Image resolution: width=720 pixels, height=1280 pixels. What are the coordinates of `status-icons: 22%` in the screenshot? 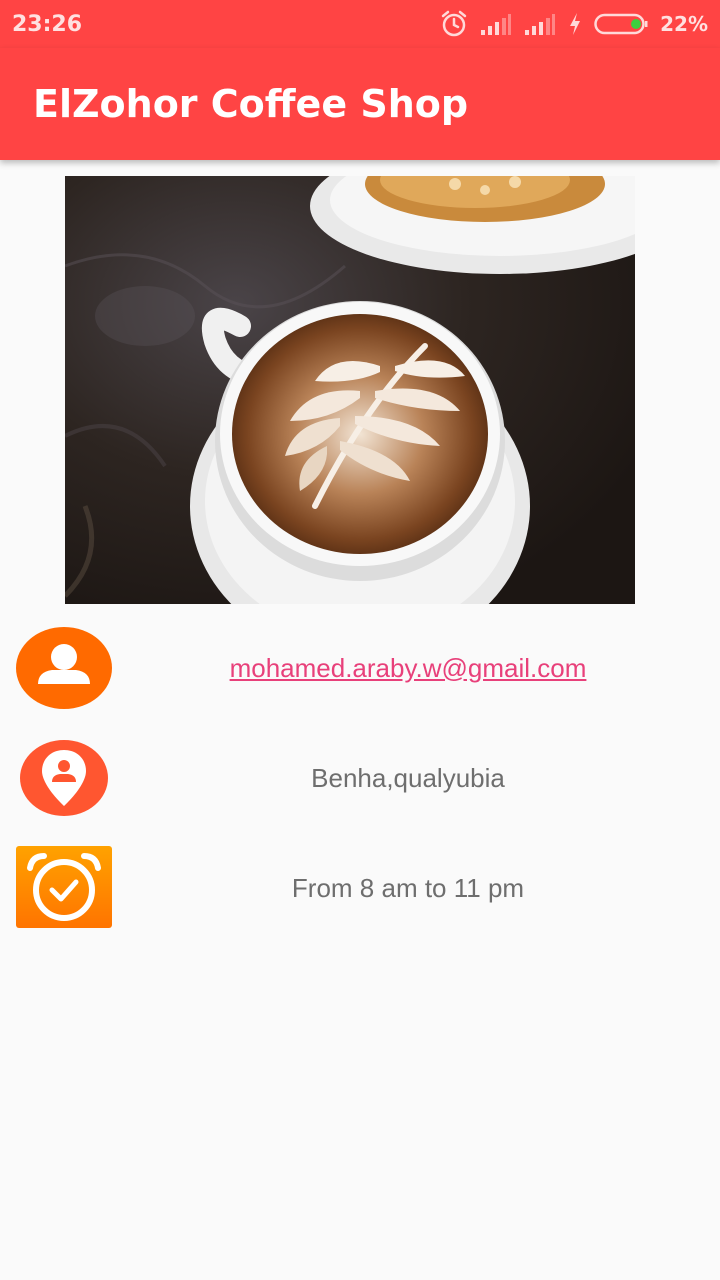 It's located at (574, 24).